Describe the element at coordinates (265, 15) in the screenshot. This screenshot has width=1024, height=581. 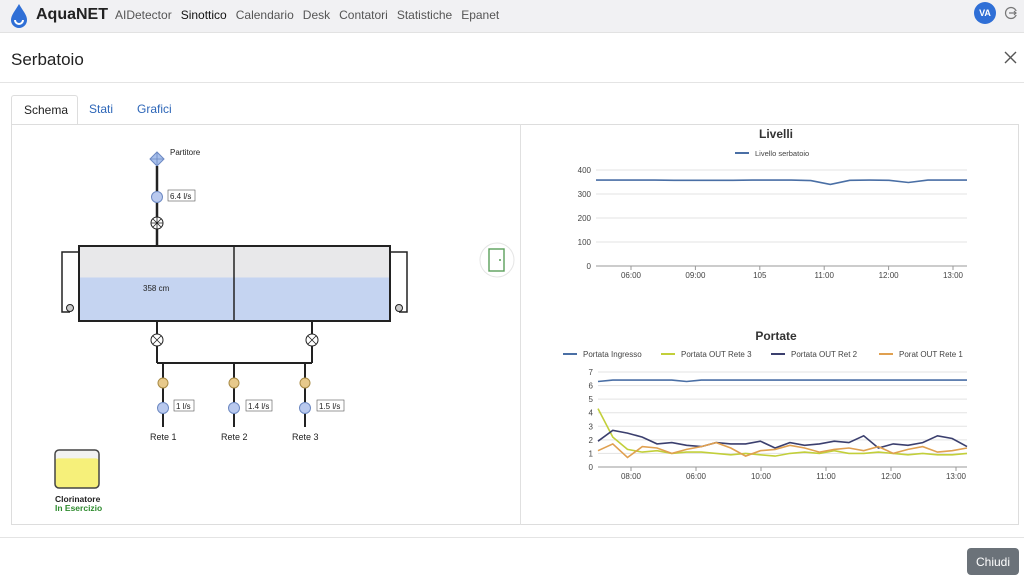
I see `nav-item-calendario: Calendario` at that location.